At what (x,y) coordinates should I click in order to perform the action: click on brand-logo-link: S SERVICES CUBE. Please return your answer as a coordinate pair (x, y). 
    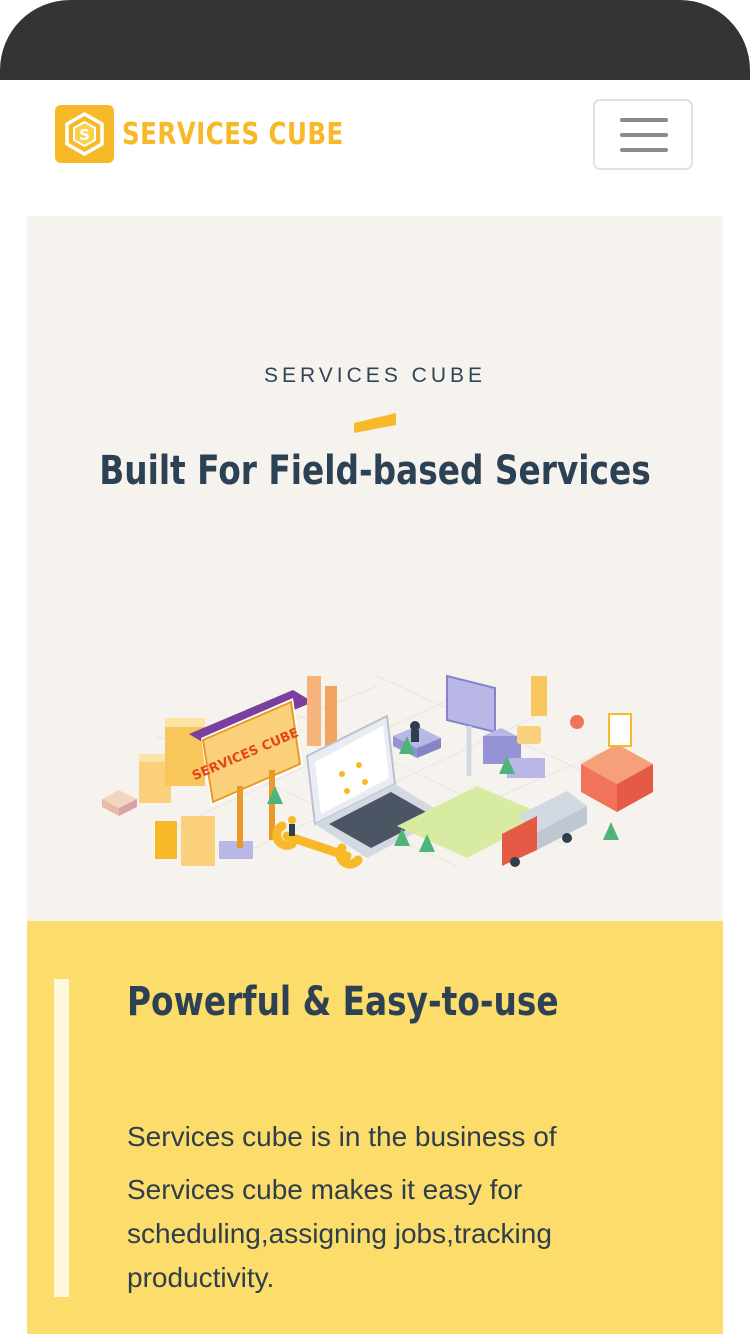
    Looking at the image, I should click on (223, 134).